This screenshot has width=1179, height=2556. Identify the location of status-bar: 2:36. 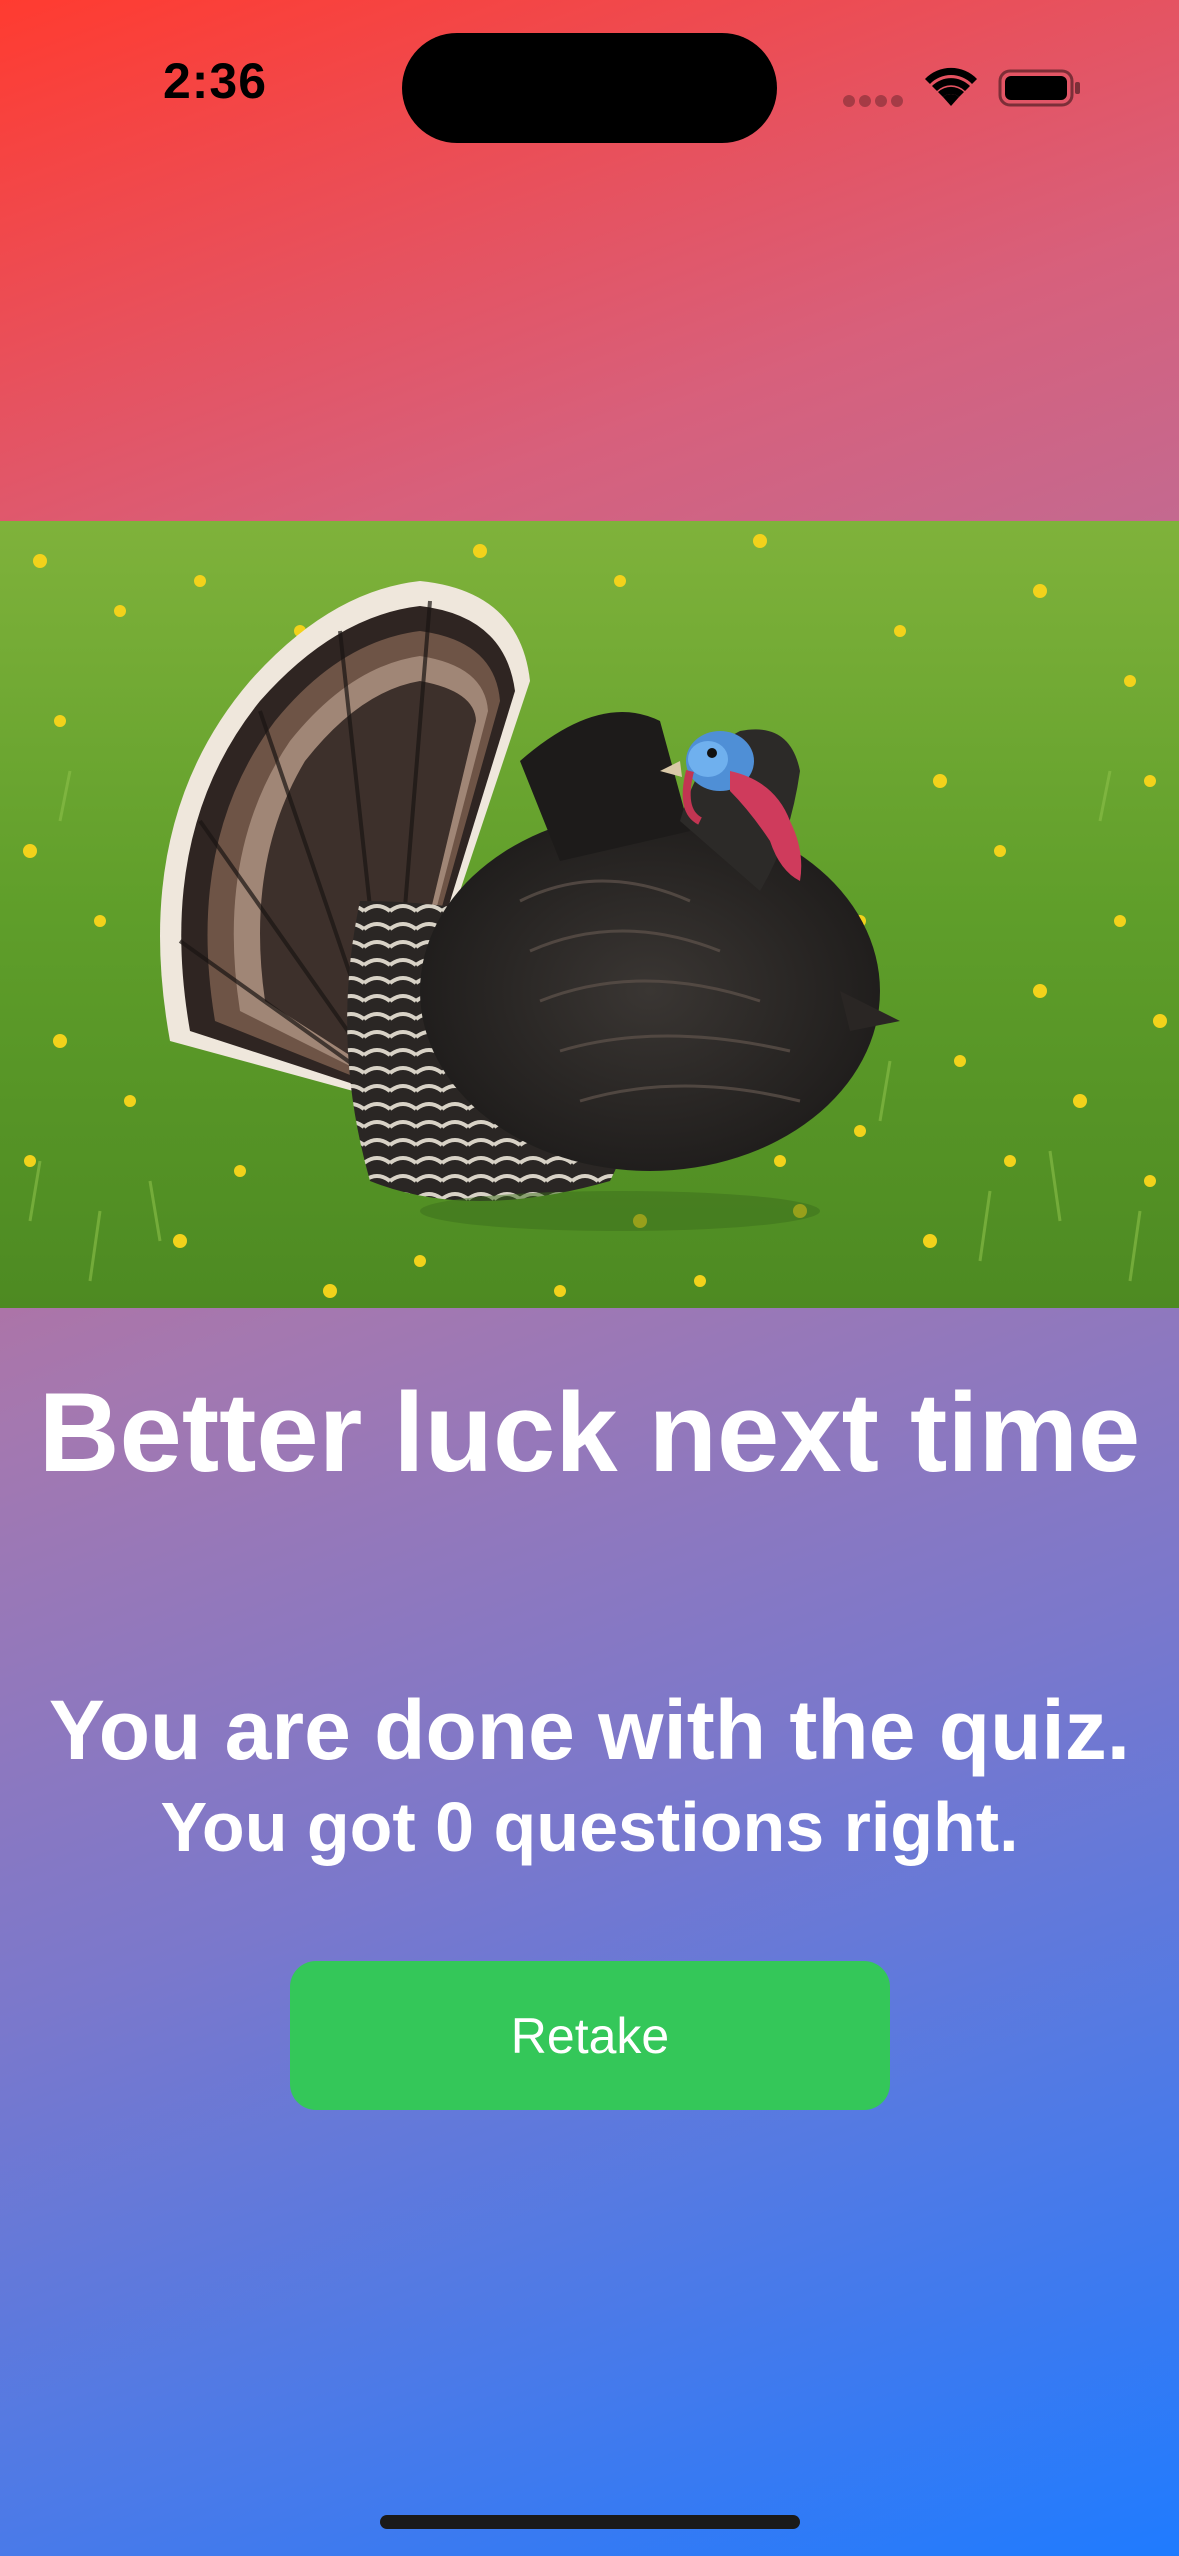
(589, 87).